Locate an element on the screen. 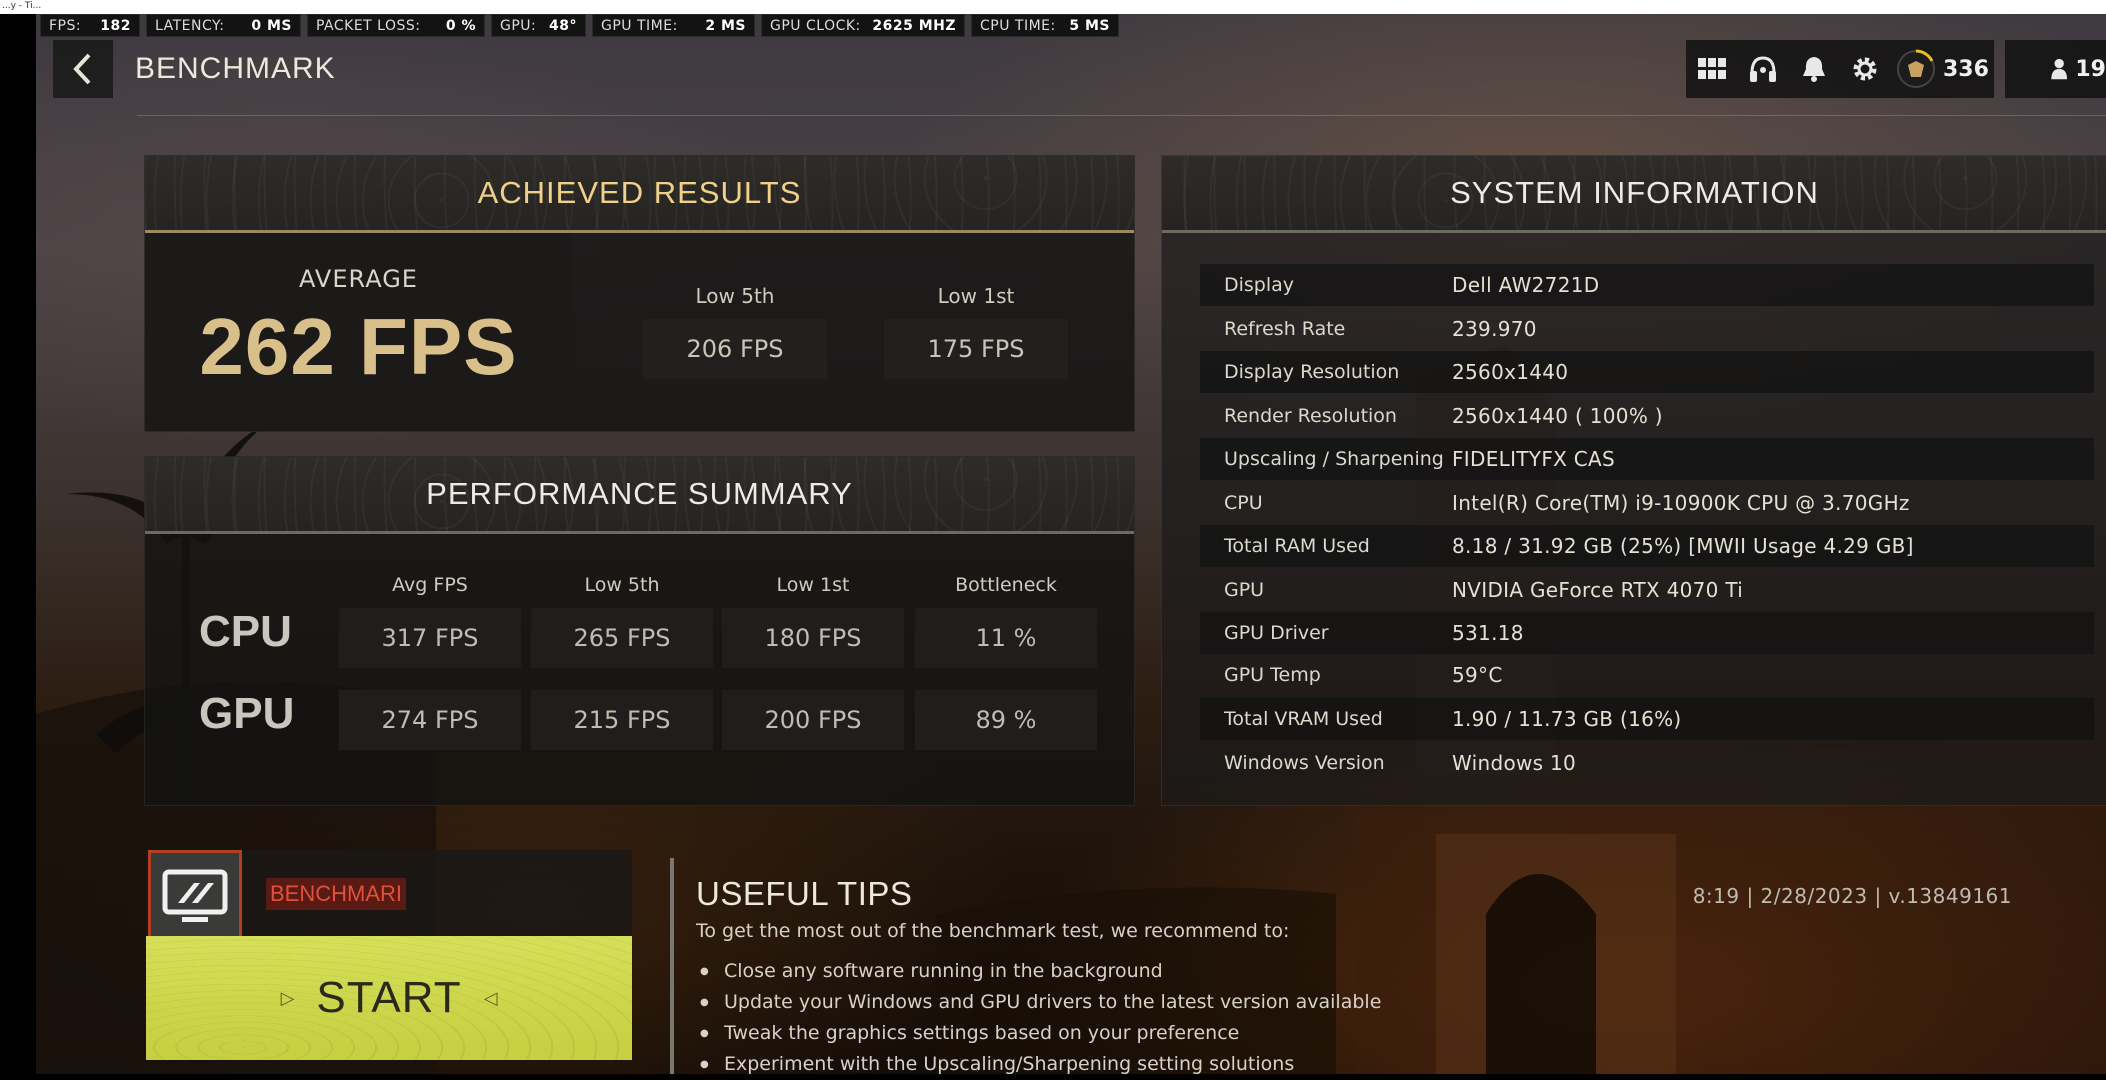  social-headset-button is located at coordinates (1762, 69).